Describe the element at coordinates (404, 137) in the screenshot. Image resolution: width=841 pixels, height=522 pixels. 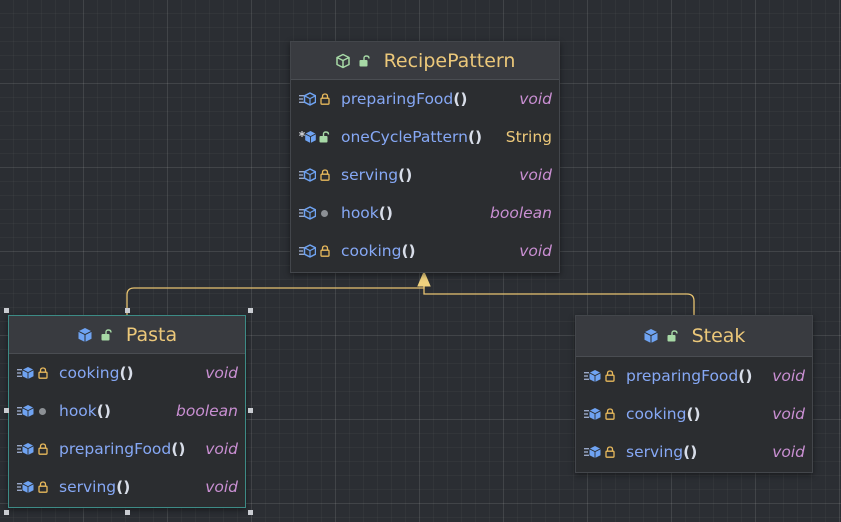
I see `method-name: oneCyclePattern` at that location.